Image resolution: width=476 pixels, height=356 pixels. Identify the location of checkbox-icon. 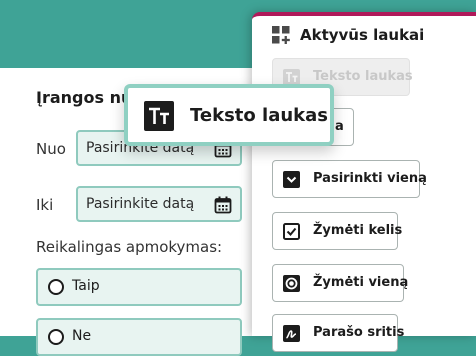
(291, 231).